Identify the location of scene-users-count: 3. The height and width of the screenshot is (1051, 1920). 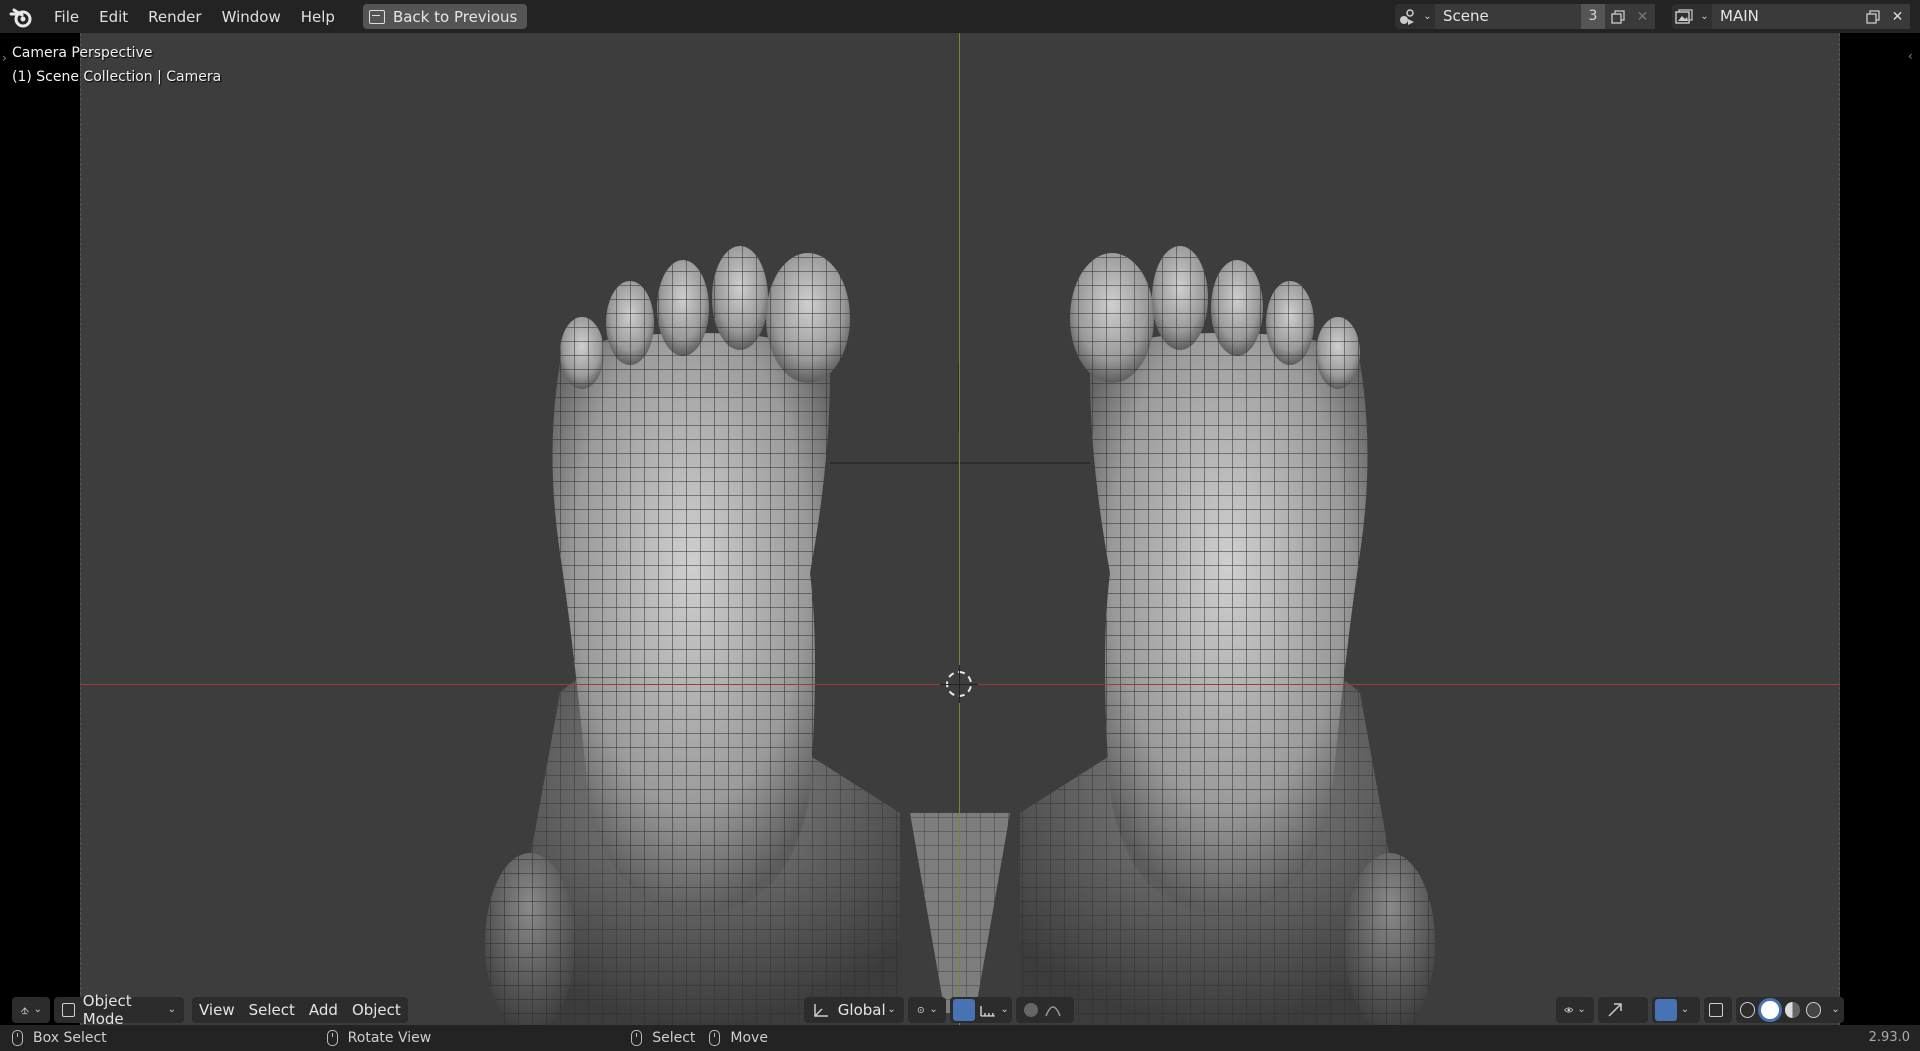
(1593, 16).